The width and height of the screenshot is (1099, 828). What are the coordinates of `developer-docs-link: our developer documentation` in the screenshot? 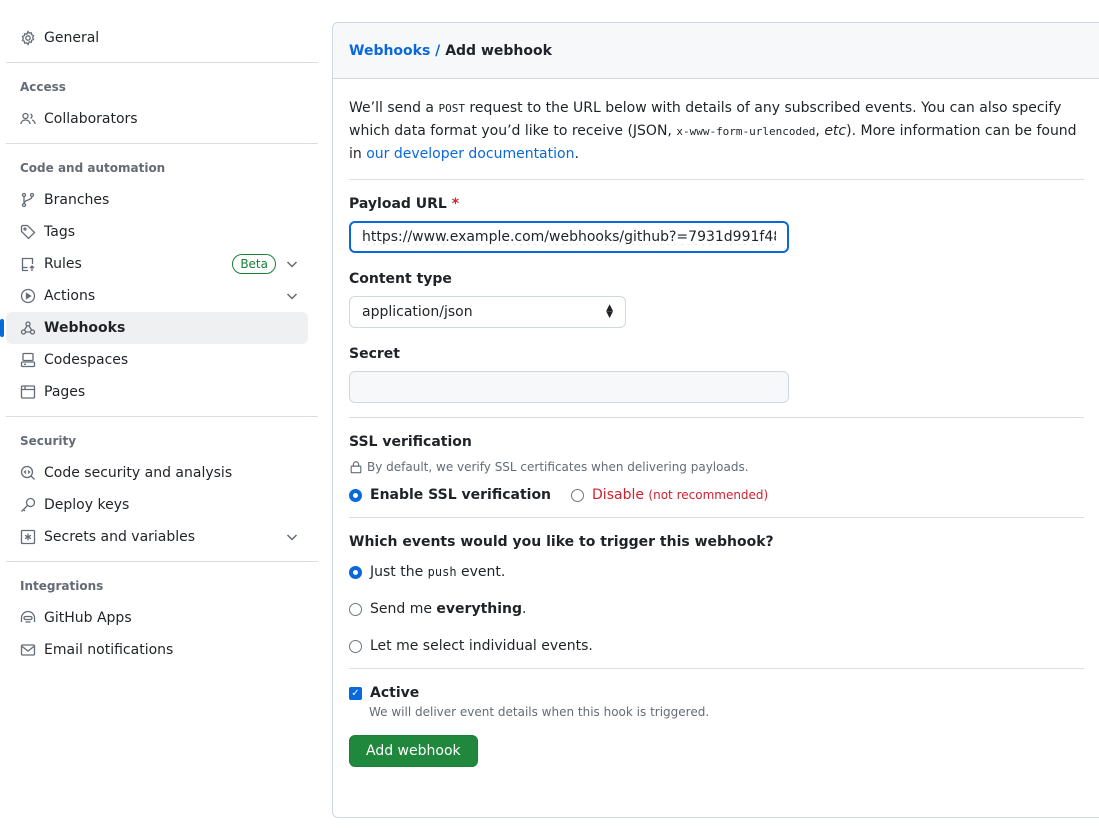 It's located at (470, 154).